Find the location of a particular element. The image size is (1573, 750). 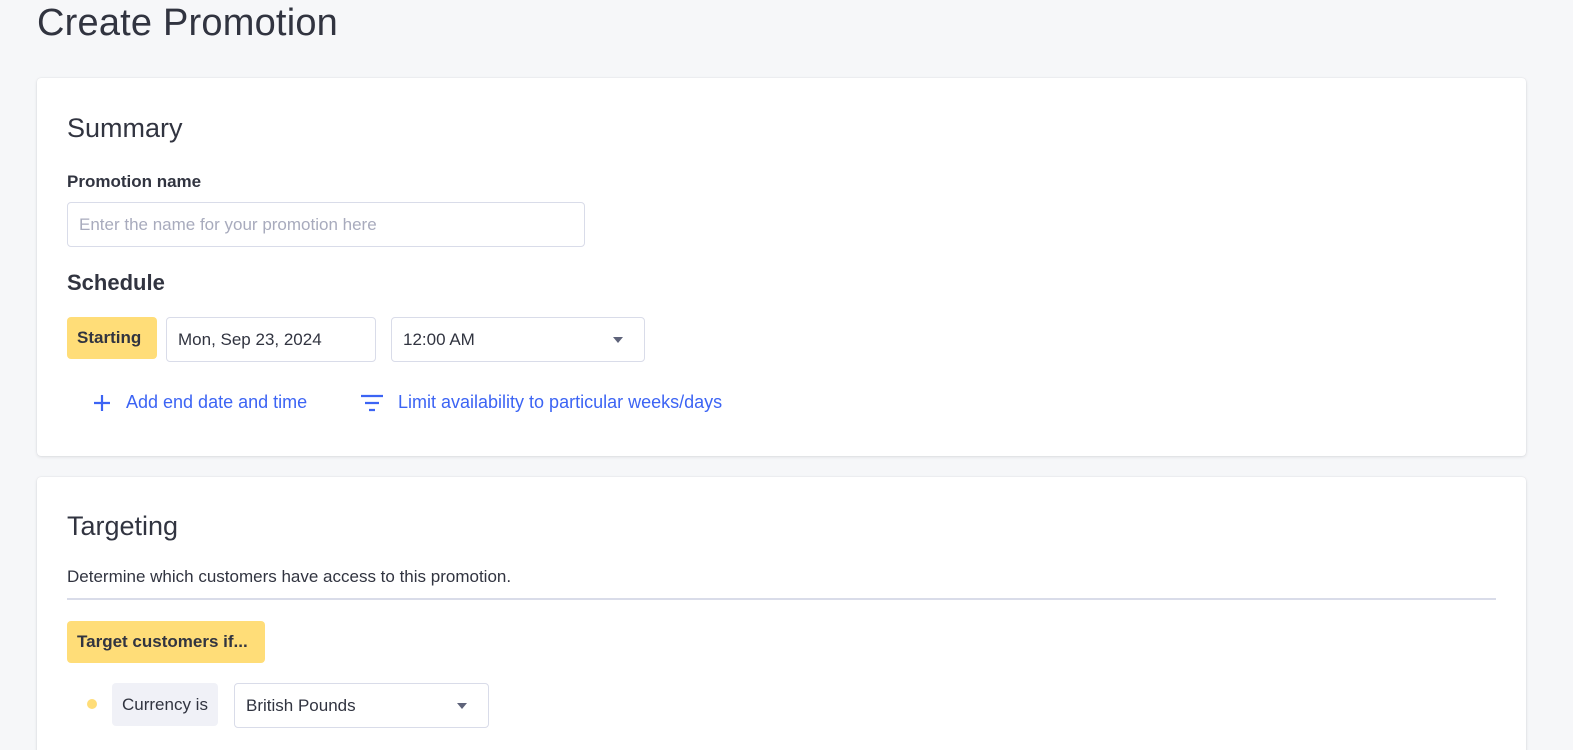

condition-bullet-icon is located at coordinates (92, 704).